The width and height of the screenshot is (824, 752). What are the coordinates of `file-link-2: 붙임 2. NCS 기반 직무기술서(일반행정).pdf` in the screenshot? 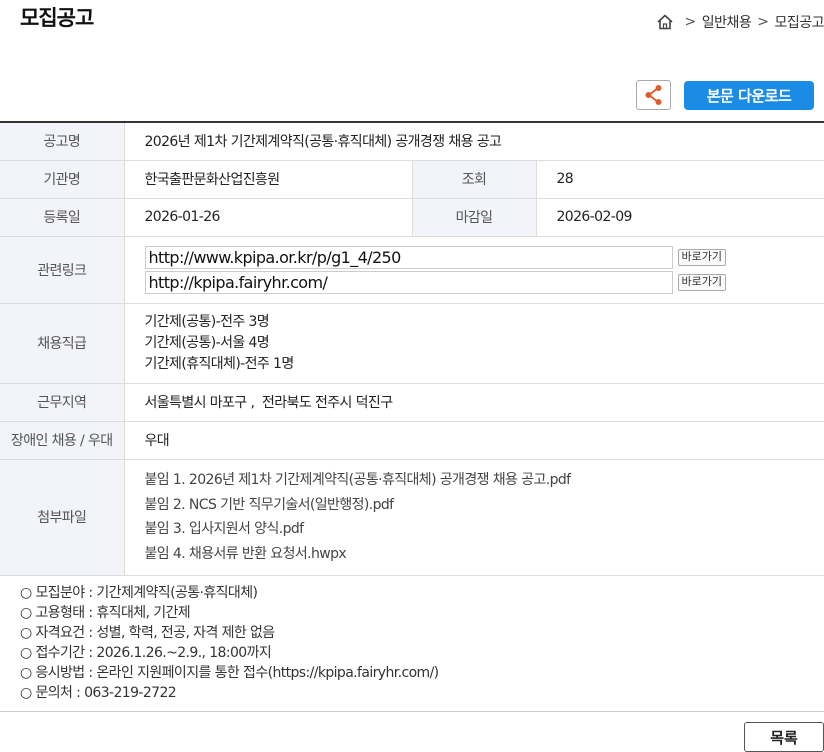 It's located at (484, 505).